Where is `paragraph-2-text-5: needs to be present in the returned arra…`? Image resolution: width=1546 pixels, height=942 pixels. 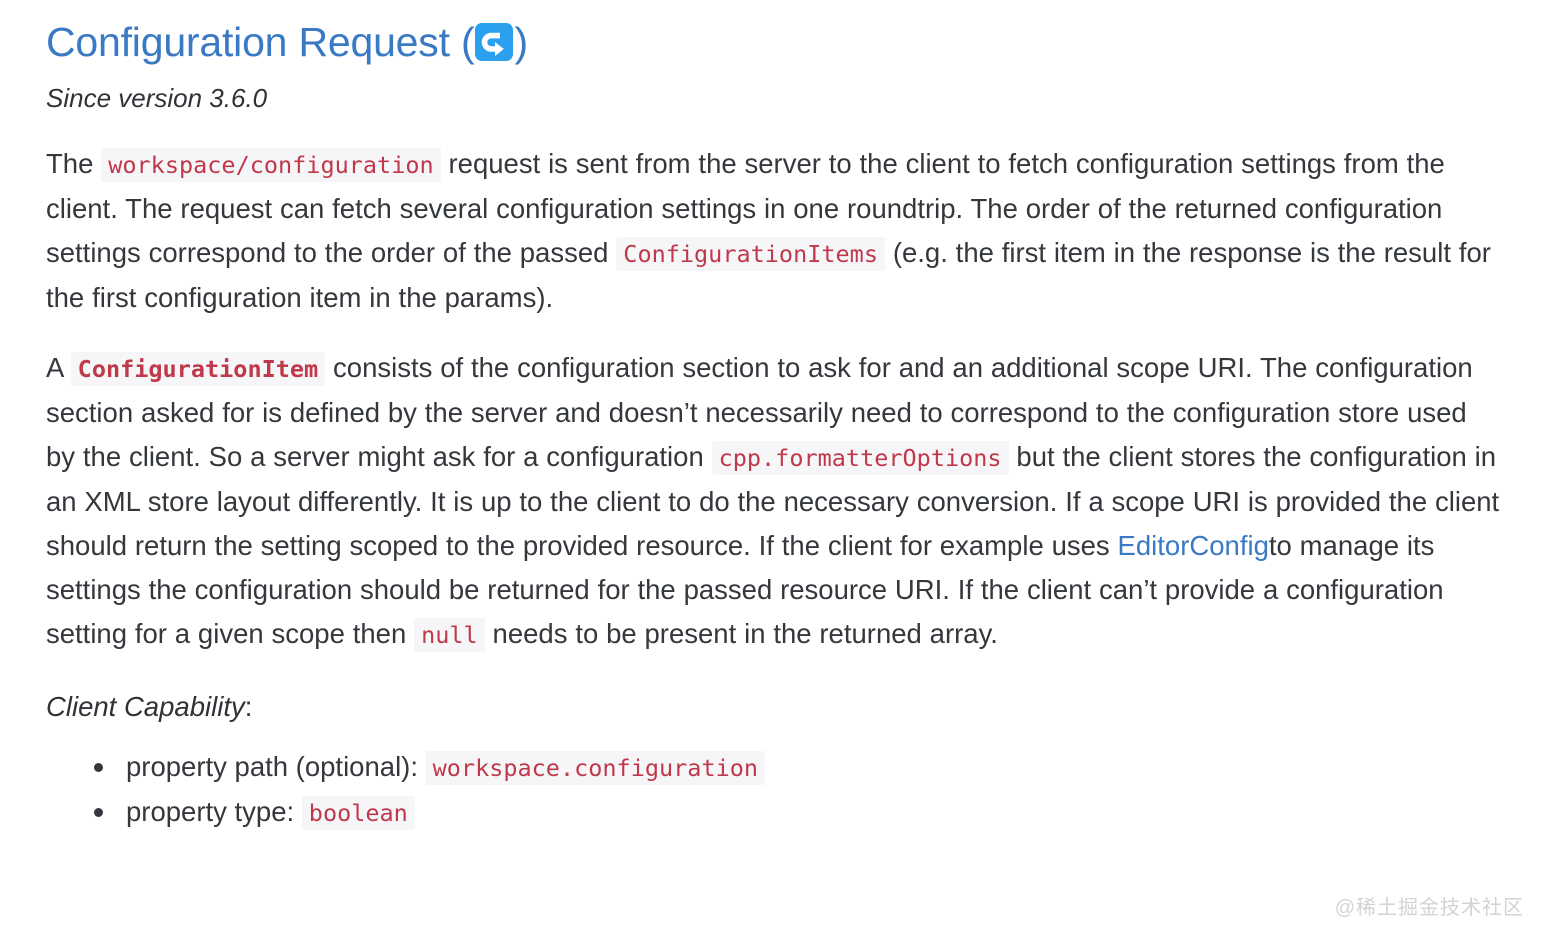 paragraph-2-text-5: needs to be present in the returned arra… is located at coordinates (745, 634).